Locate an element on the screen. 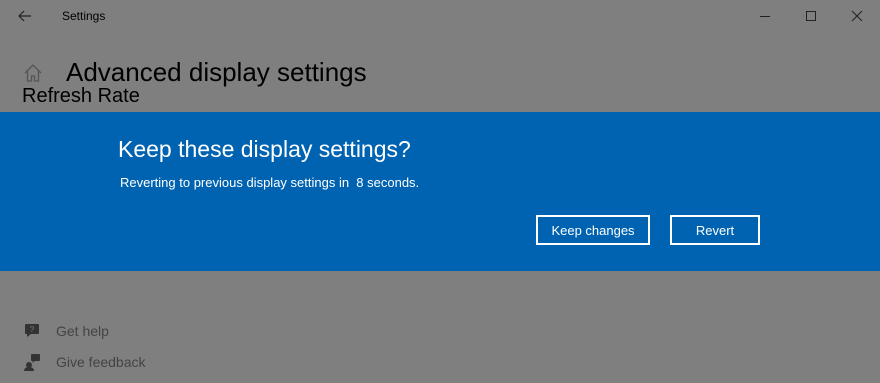  help-chat-icon: ? is located at coordinates (32, 331).